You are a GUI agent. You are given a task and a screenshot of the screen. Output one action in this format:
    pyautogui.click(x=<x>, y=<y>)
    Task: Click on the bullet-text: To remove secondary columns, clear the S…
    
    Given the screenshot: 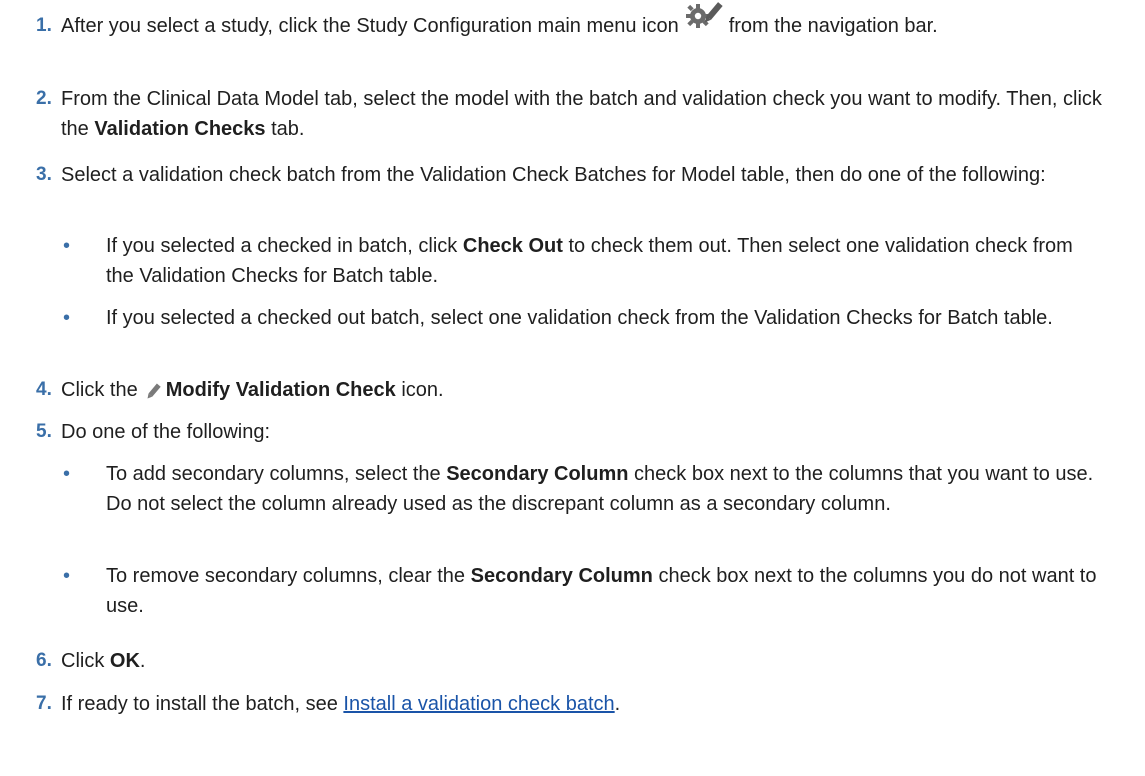 What is the action you would take?
    pyautogui.click(x=606, y=591)
    